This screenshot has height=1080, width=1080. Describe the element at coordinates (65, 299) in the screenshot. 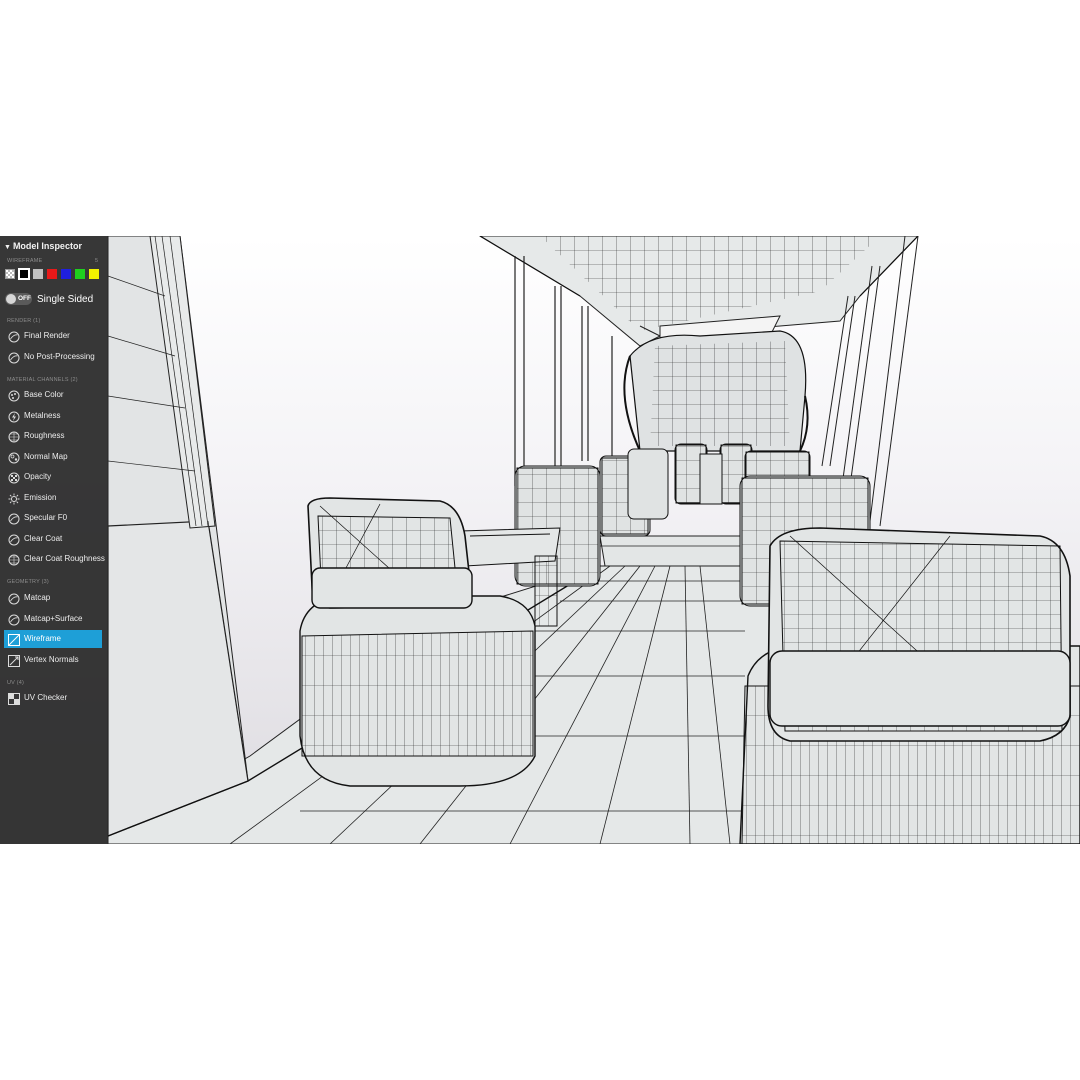

I see `single-sided-label: Single Sided` at that location.